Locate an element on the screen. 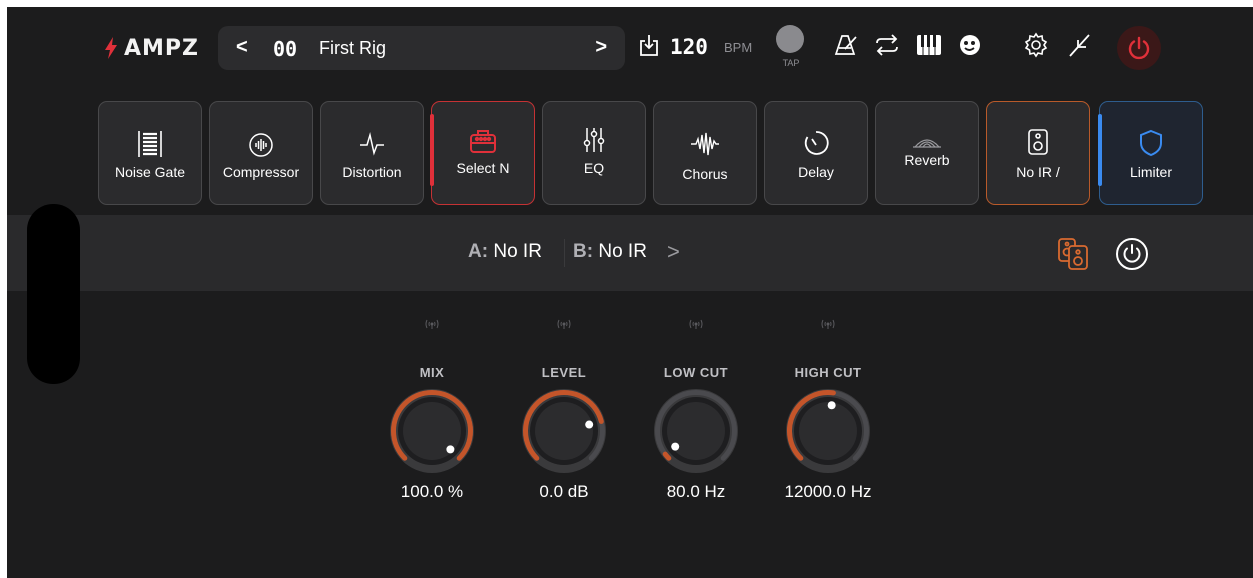 Image resolution: width=1253 pixels, height=578 pixels. fx-compressor: Compressor is located at coordinates (261, 153).